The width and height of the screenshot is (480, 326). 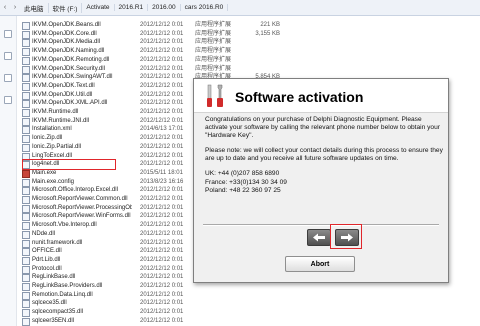 What do you see at coordinates (164, 7) in the screenshot?
I see `breadcrumb-item: 2016.00` at bounding box center [164, 7].